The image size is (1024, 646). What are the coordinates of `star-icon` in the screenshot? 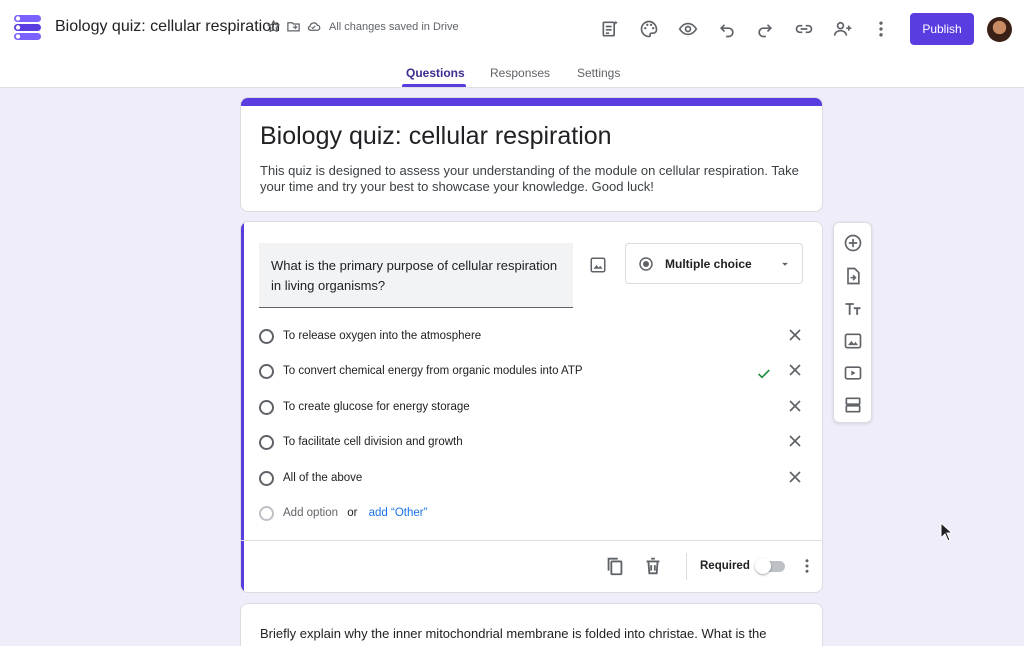 It's located at (273, 26).